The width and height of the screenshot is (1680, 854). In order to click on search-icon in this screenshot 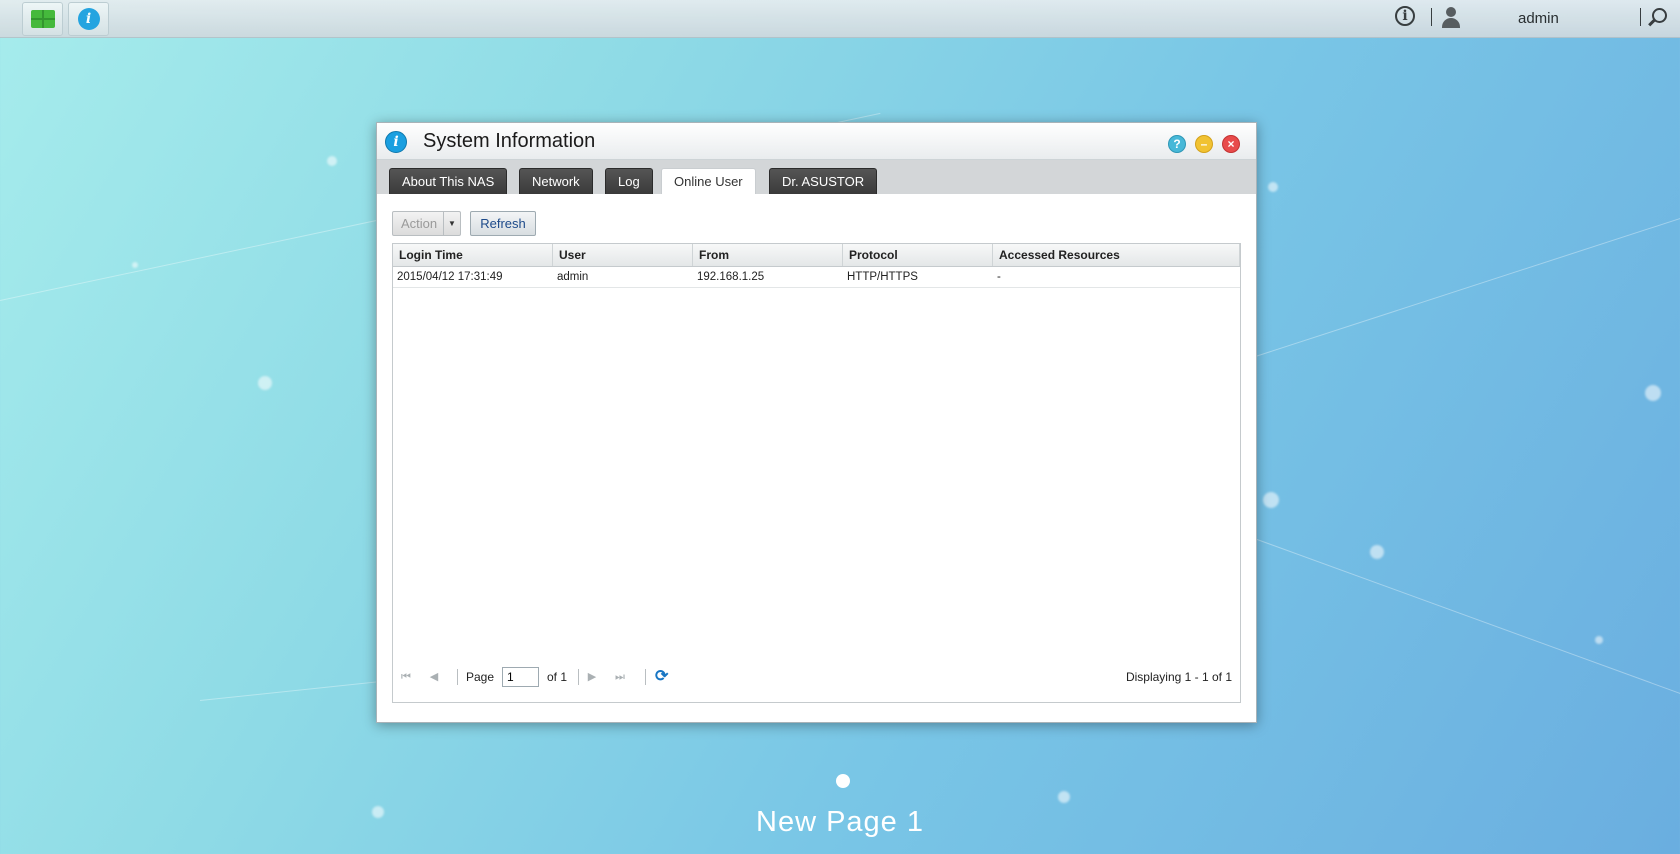, I will do `click(1657, 18)`.